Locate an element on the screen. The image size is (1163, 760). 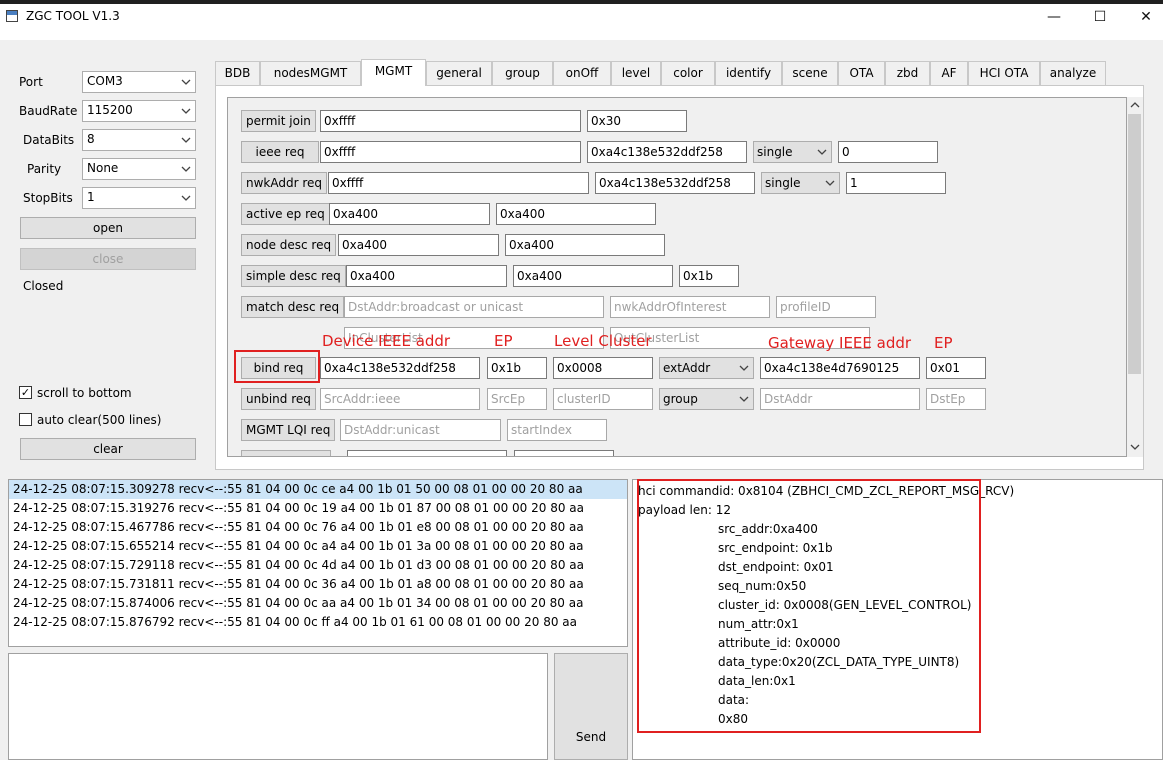
tab-zbd: zbd is located at coordinates (907, 73).